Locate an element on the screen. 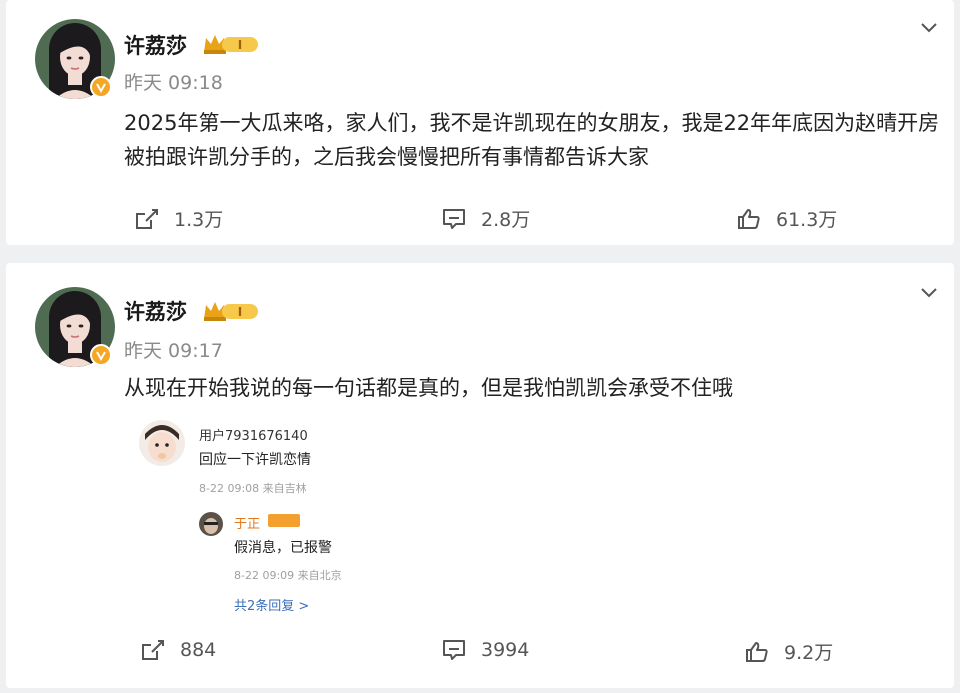  comment-username: 用户7931676140 is located at coordinates (253, 436).